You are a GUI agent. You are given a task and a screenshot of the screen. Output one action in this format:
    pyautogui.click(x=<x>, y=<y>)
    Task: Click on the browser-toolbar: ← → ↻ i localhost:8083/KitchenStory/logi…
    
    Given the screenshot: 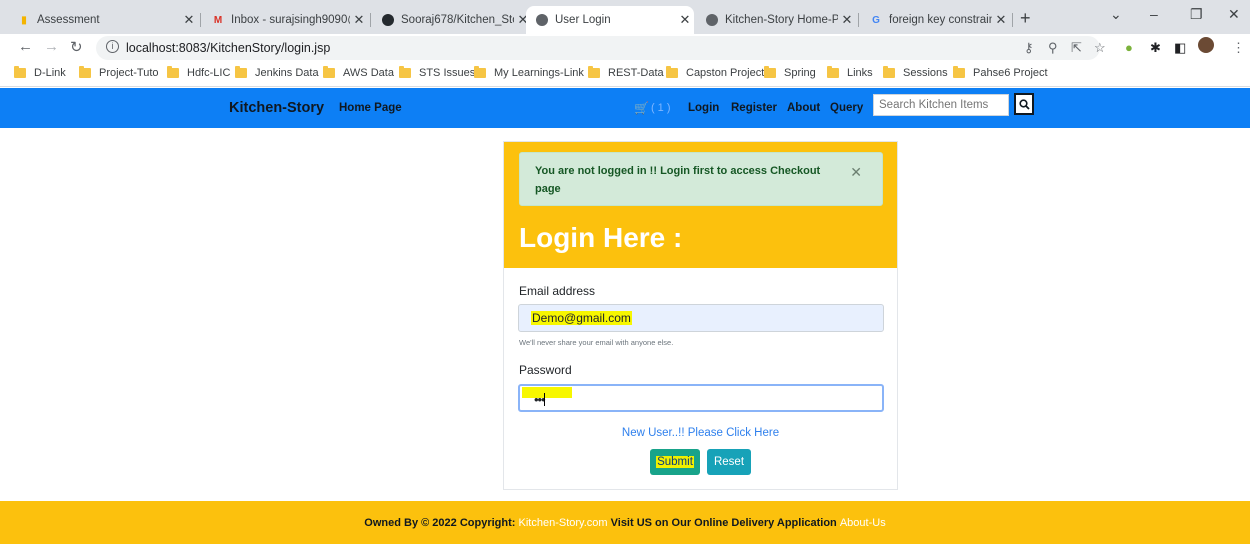 What is the action you would take?
    pyautogui.click(x=625, y=48)
    